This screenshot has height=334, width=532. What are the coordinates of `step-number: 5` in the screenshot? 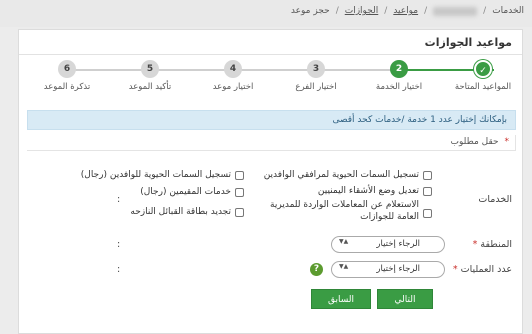 It's located at (150, 69).